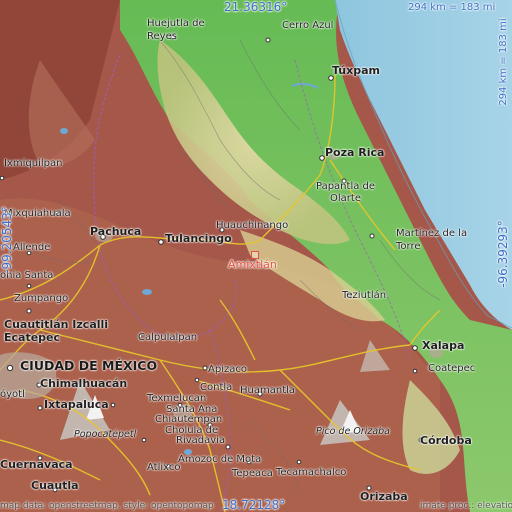  What do you see at coordinates (220, 459) in the screenshot?
I see `place-label-amozoc: Amozoc de Mota` at bounding box center [220, 459].